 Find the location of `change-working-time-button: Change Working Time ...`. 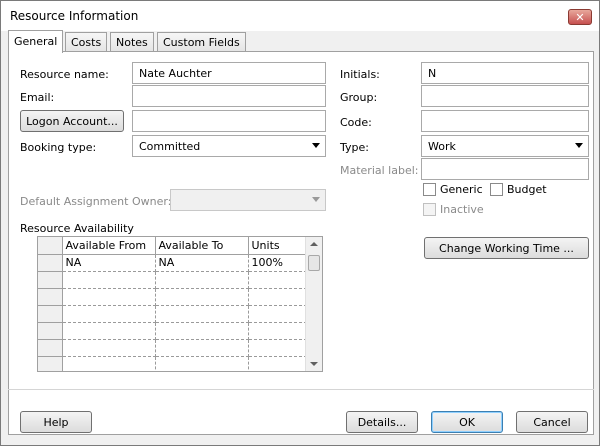

change-working-time-button: Change Working Time ... is located at coordinates (506, 248).